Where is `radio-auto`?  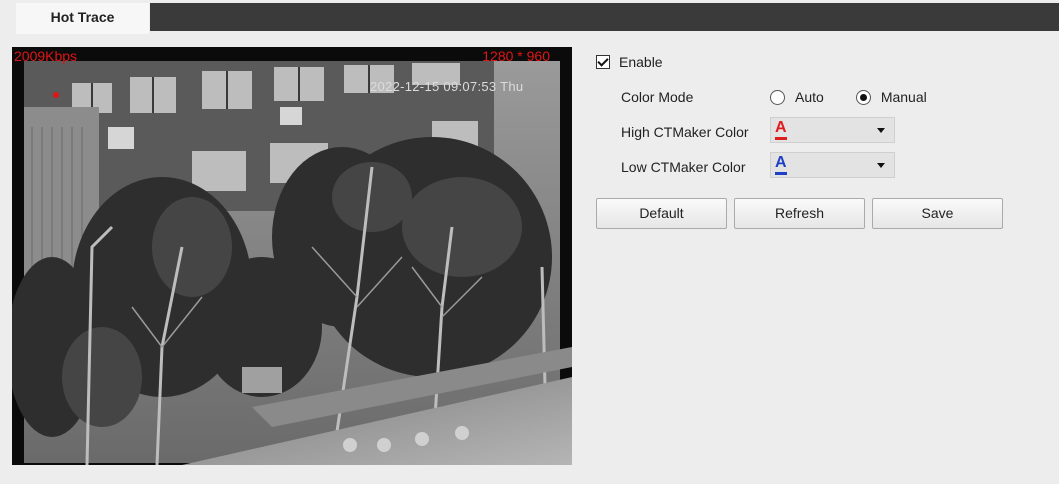
radio-auto is located at coordinates (777, 97).